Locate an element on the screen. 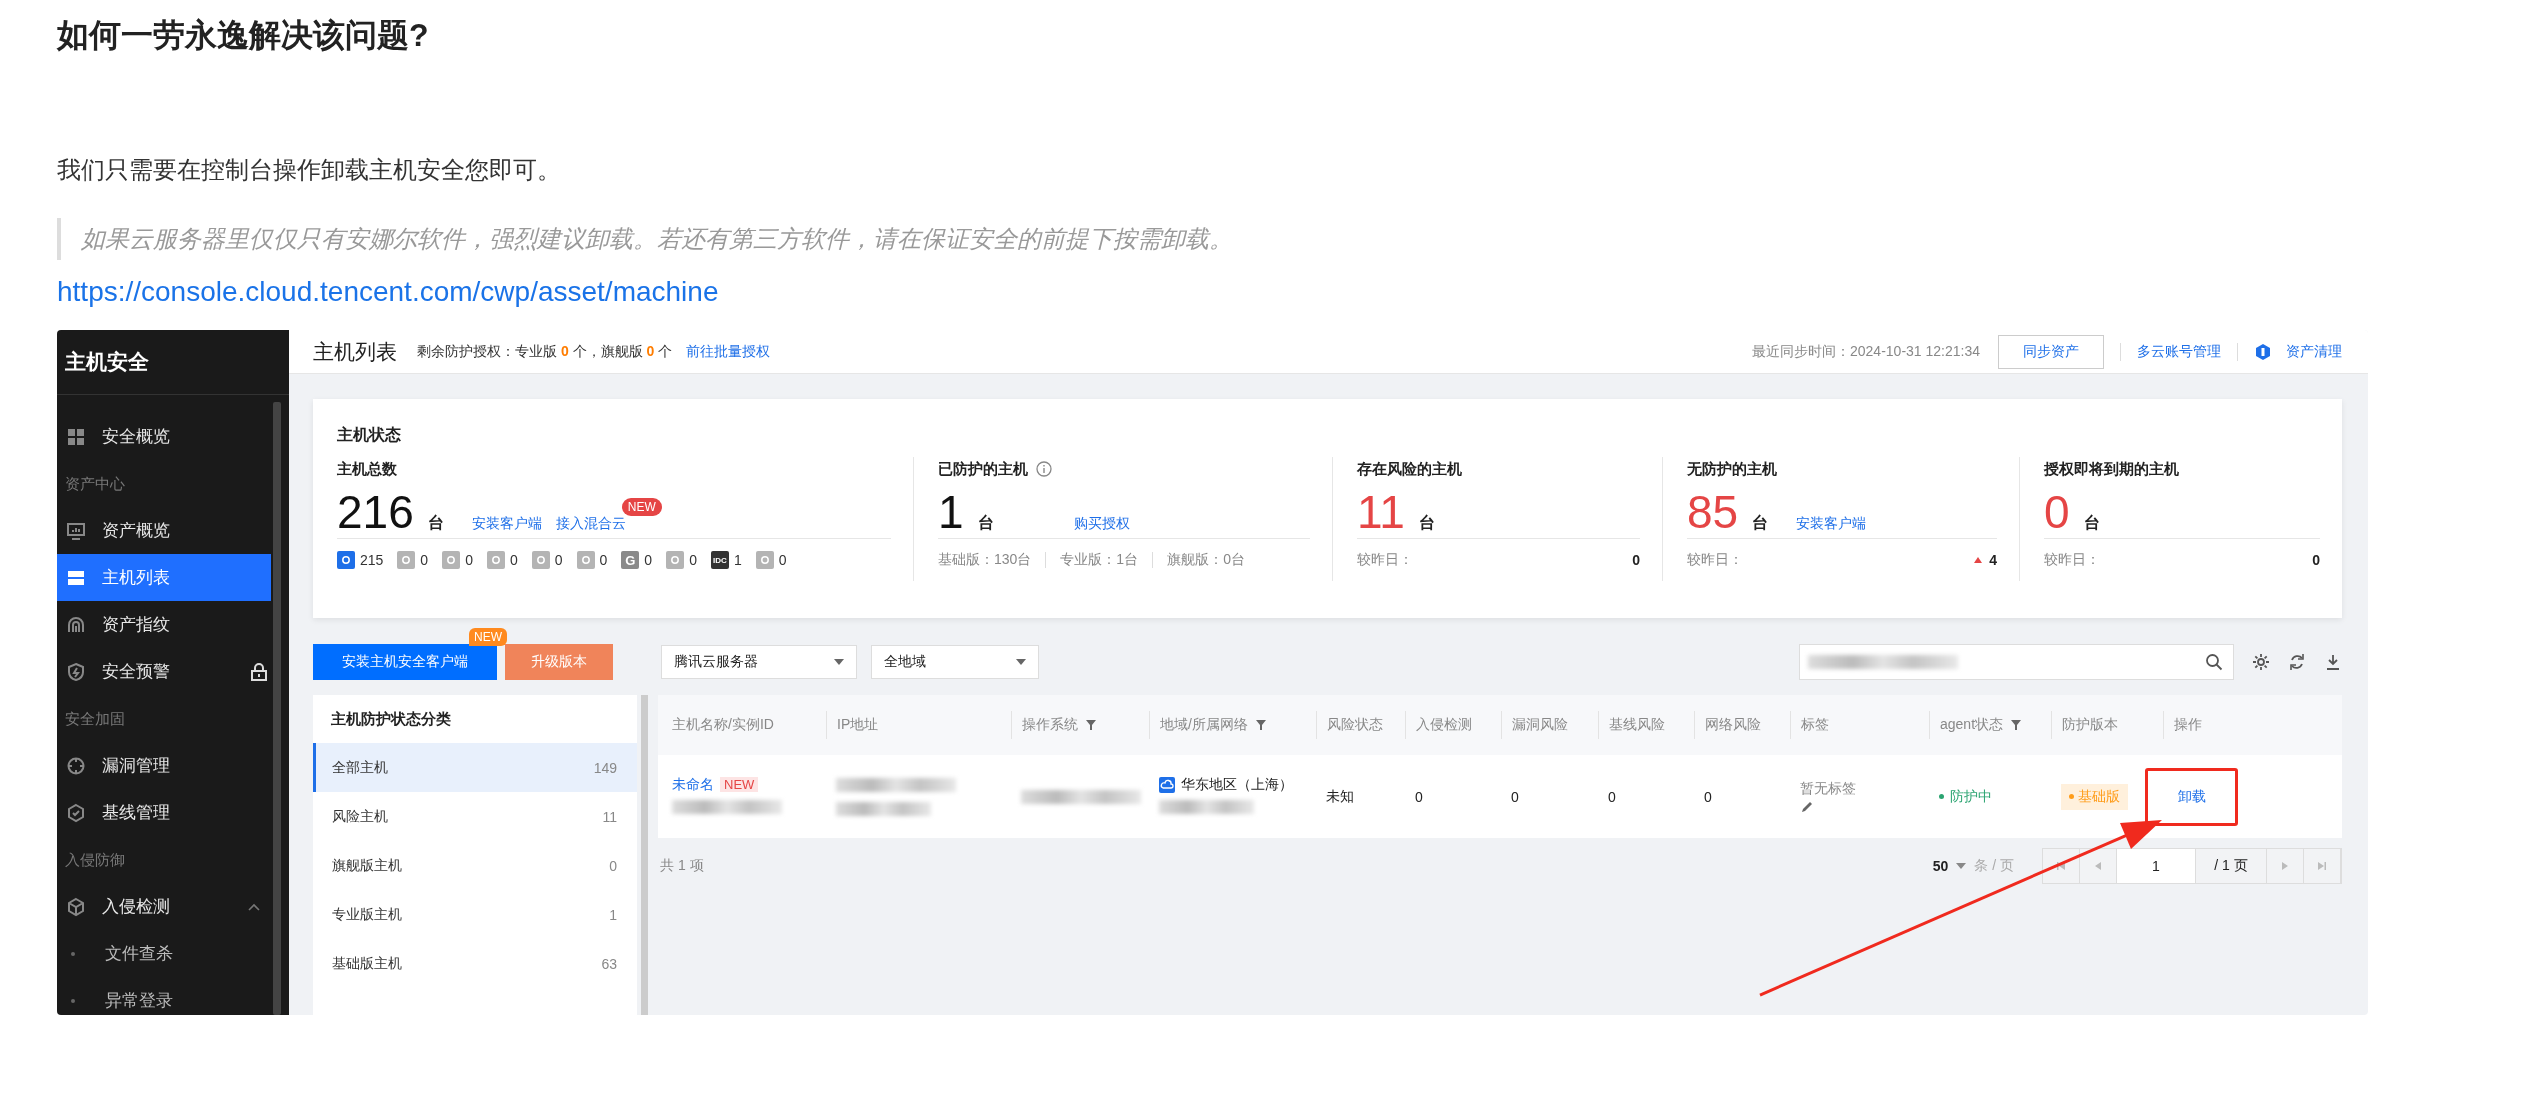  article-quote: 如果云服务器里仅仅只有安娜尔软件，强烈建议卸载。若还有第三方软件，请在保证安全的前提下按需卸载。 is located at coordinates (1300, 239).